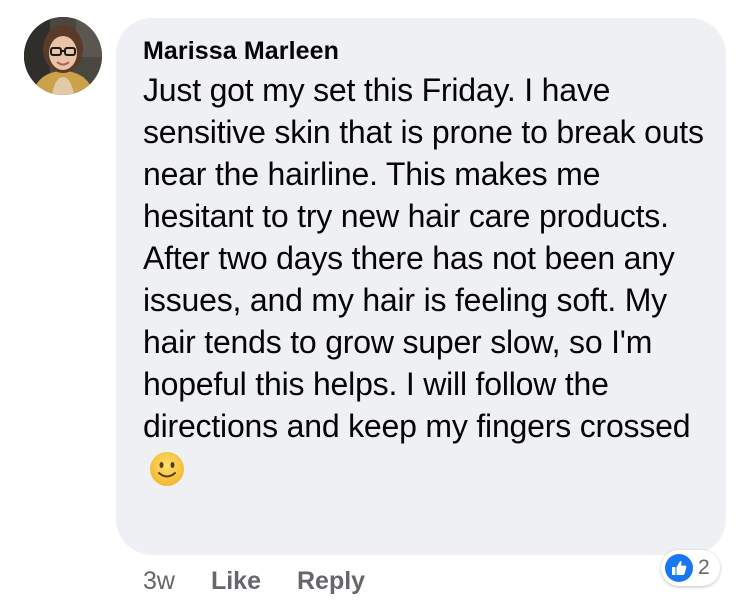 This screenshot has width=750, height=613. What do you see at coordinates (331, 581) in the screenshot?
I see `reply-button: Reply` at bounding box center [331, 581].